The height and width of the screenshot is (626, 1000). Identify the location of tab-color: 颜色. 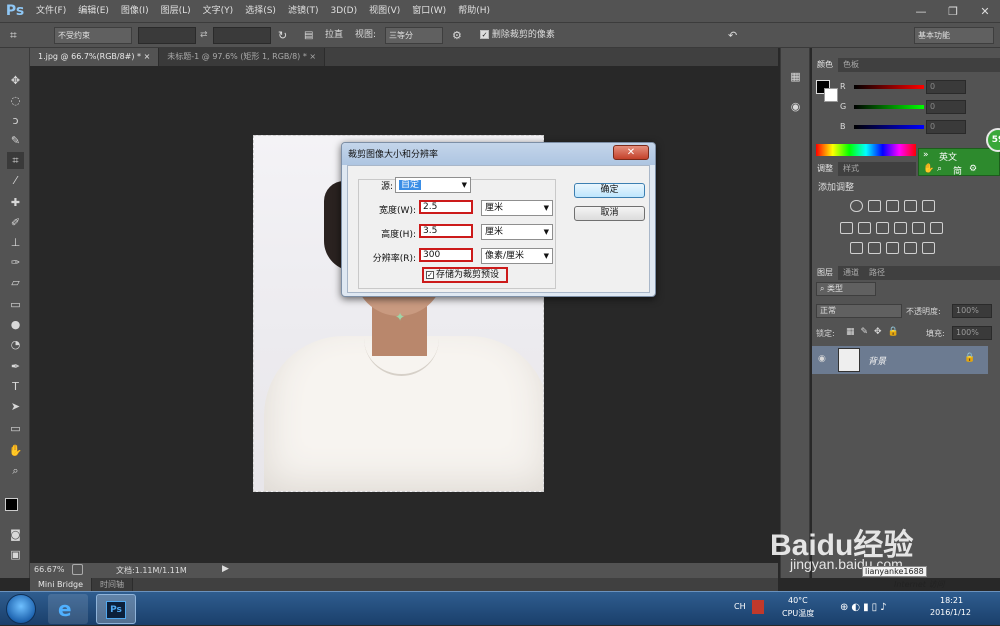
(825, 65).